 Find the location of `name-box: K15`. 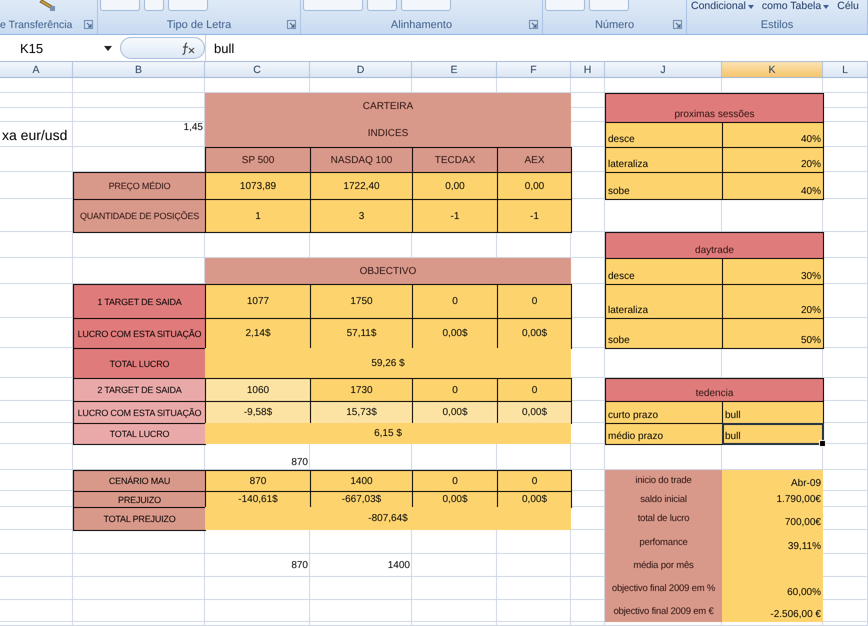

name-box: K15 is located at coordinates (60, 48).